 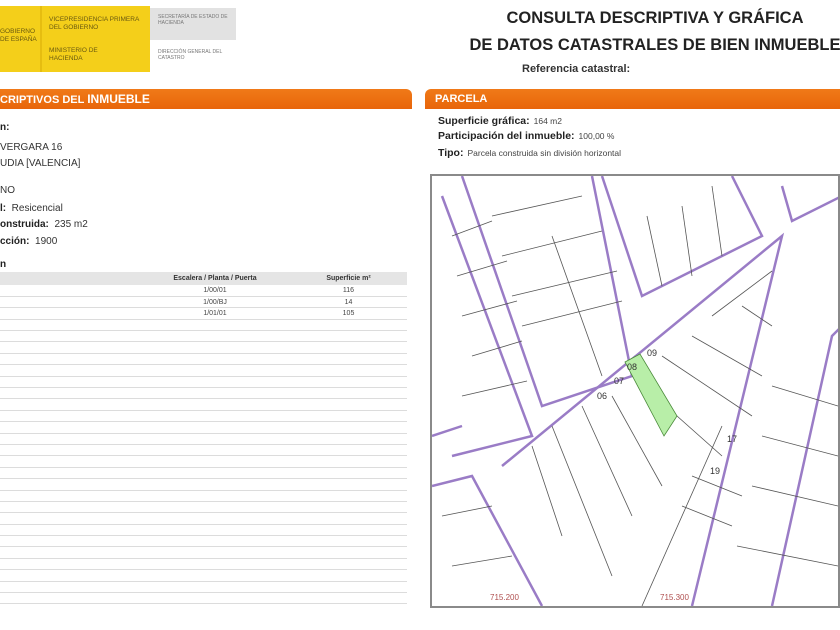 I want to click on section-bar-inmueble: CRIPTIVOS DEL INMUEBLE, so click(x=206, y=99).